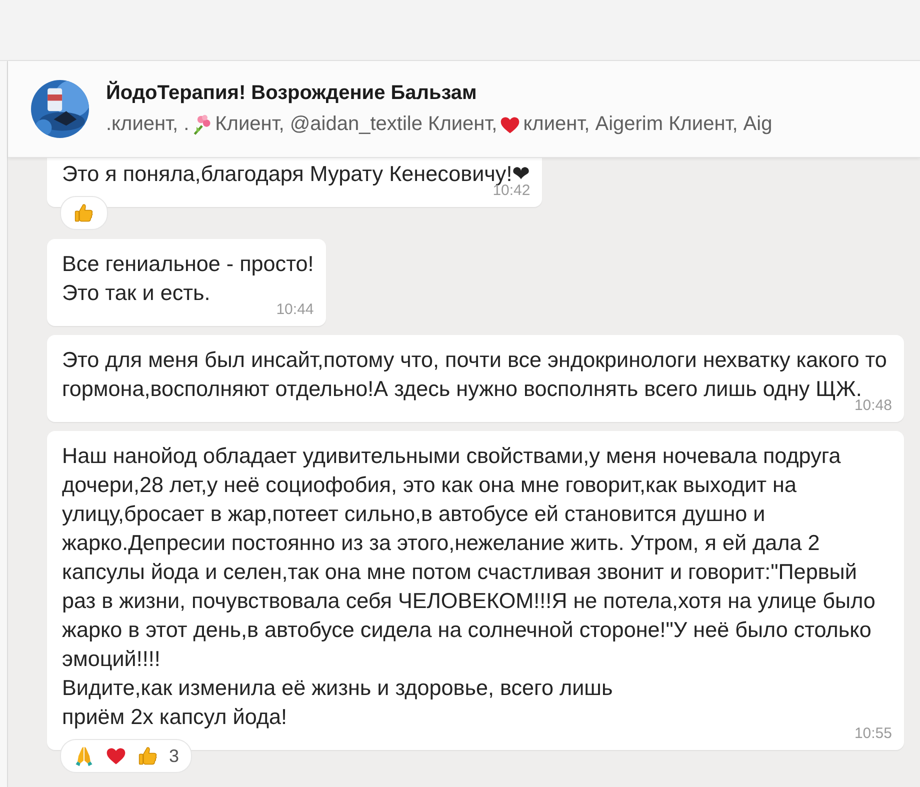 The height and width of the screenshot is (787, 920). I want to click on chat-title: ЙодоТерапия! Возрождение Бальзам, so click(292, 93).